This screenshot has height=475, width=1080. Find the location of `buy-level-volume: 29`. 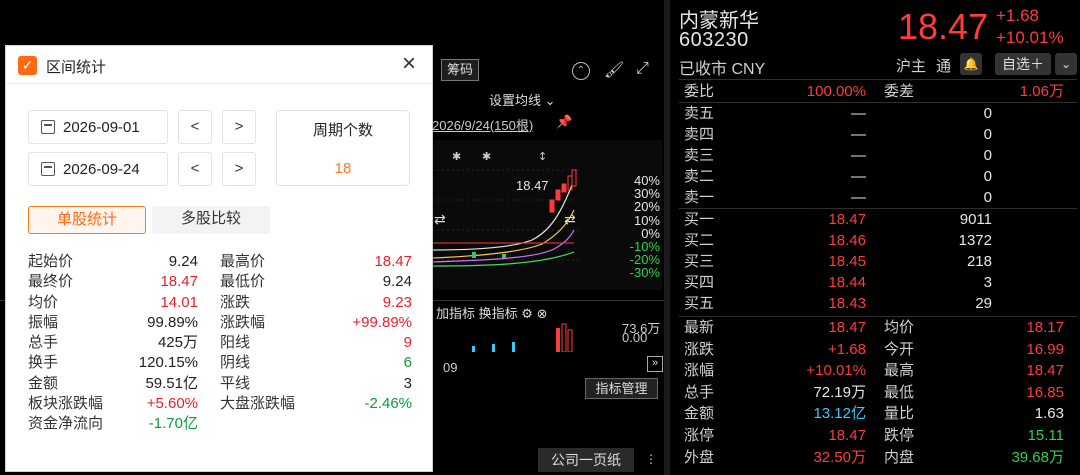

buy-level-volume: 29 is located at coordinates (983, 303).